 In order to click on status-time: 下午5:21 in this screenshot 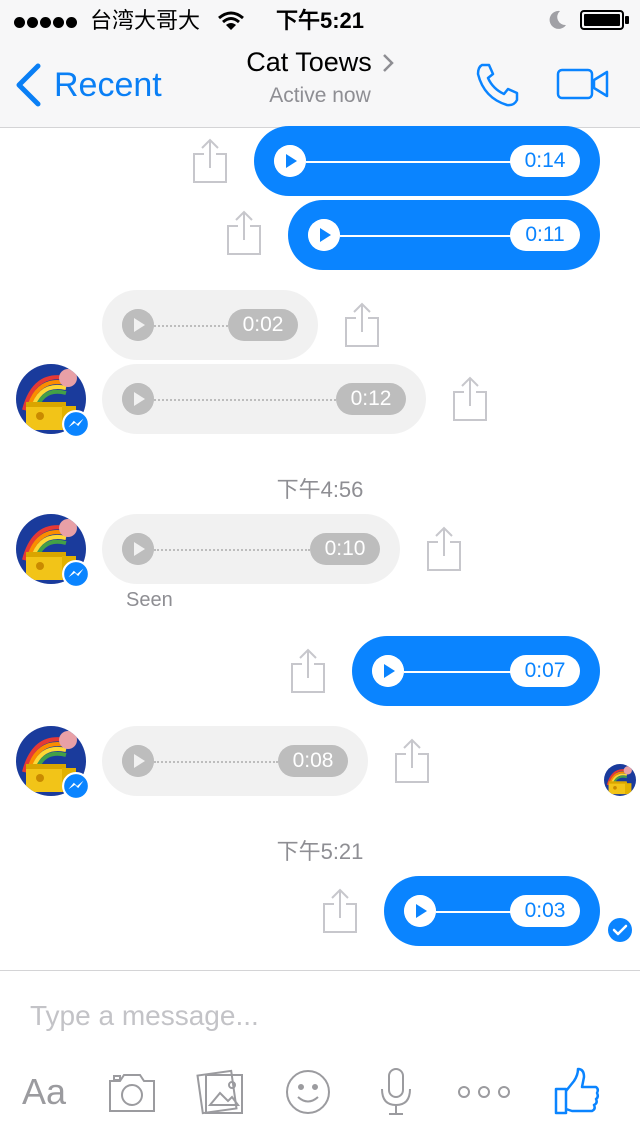, I will do `click(320, 20)`.